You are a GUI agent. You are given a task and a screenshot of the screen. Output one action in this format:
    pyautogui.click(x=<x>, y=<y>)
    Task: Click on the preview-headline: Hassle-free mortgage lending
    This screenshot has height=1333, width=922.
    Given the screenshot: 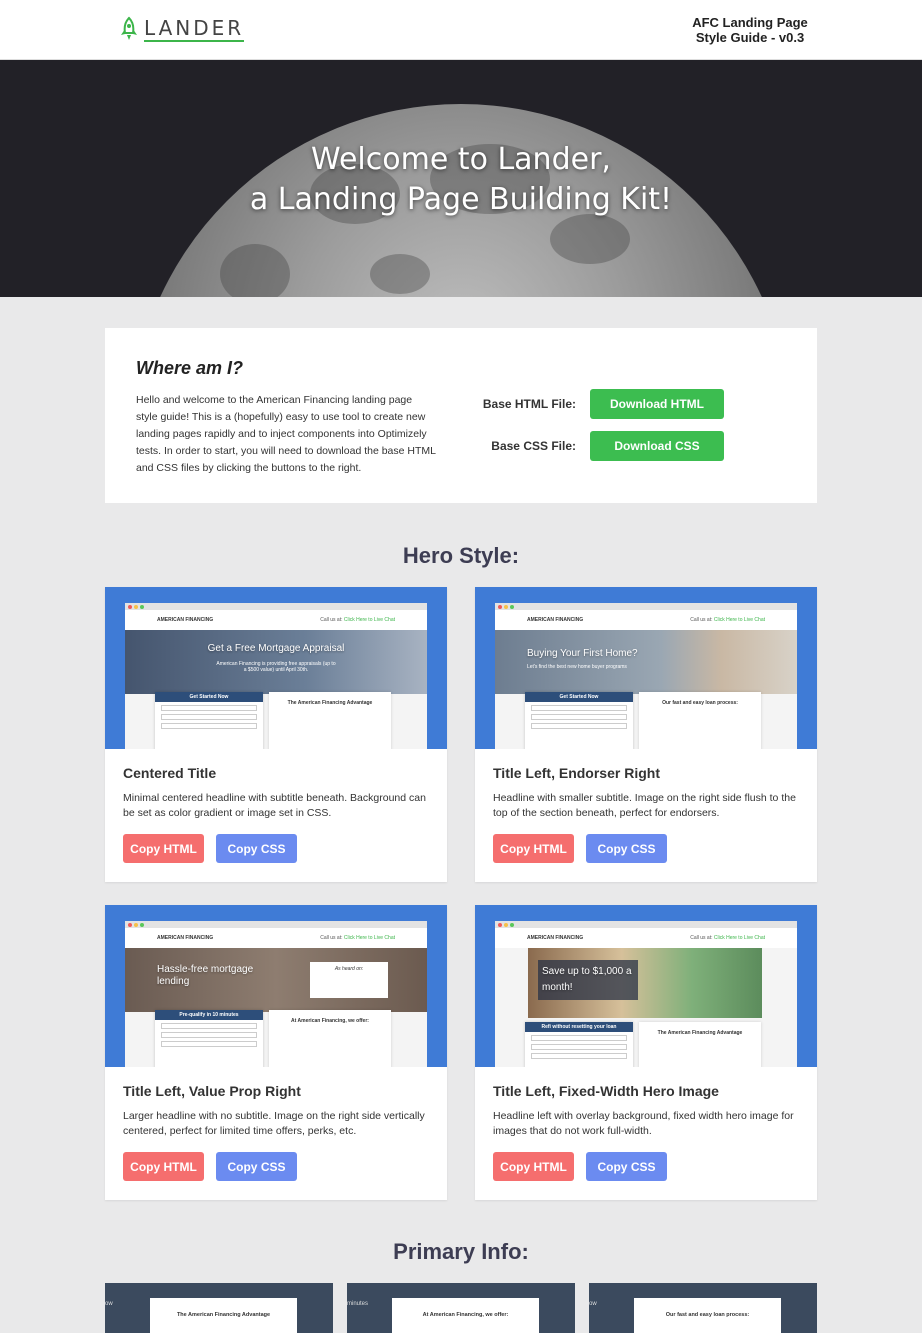 What is the action you would take?
    pyautogui.click(x=205, y=975)
    